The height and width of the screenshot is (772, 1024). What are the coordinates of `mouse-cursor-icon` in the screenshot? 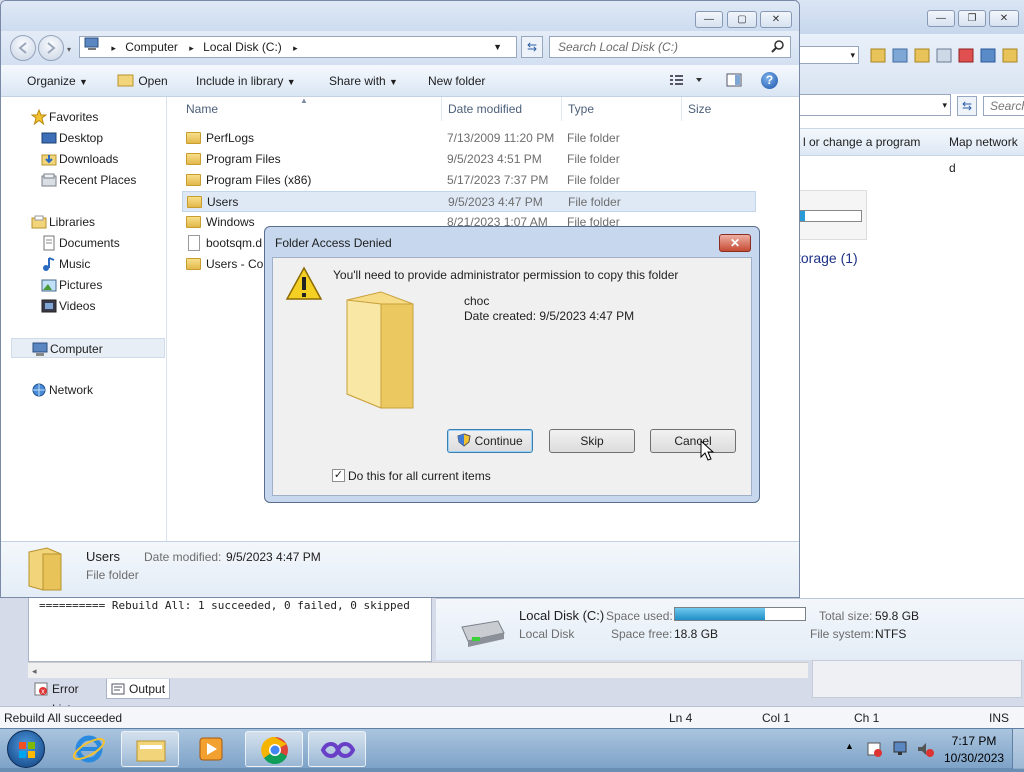 It's located at (707, 450).